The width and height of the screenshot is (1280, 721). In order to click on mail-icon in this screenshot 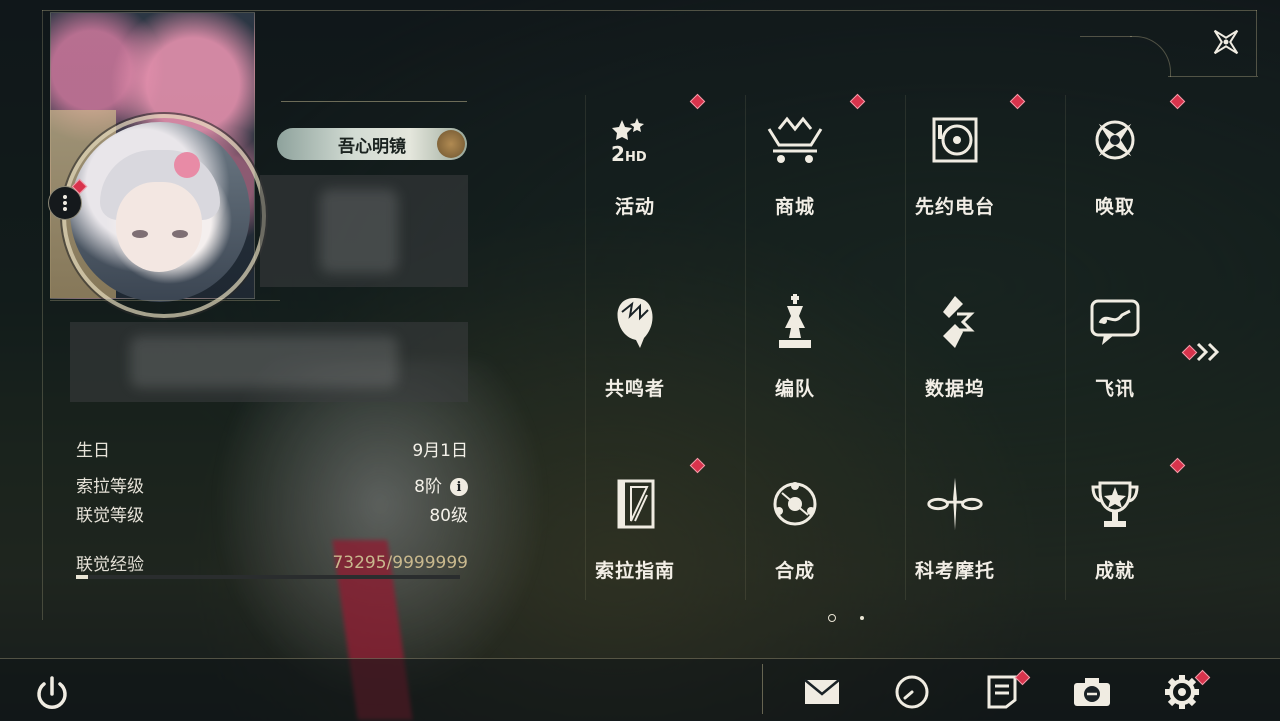, I will do `click(822, 691)`.